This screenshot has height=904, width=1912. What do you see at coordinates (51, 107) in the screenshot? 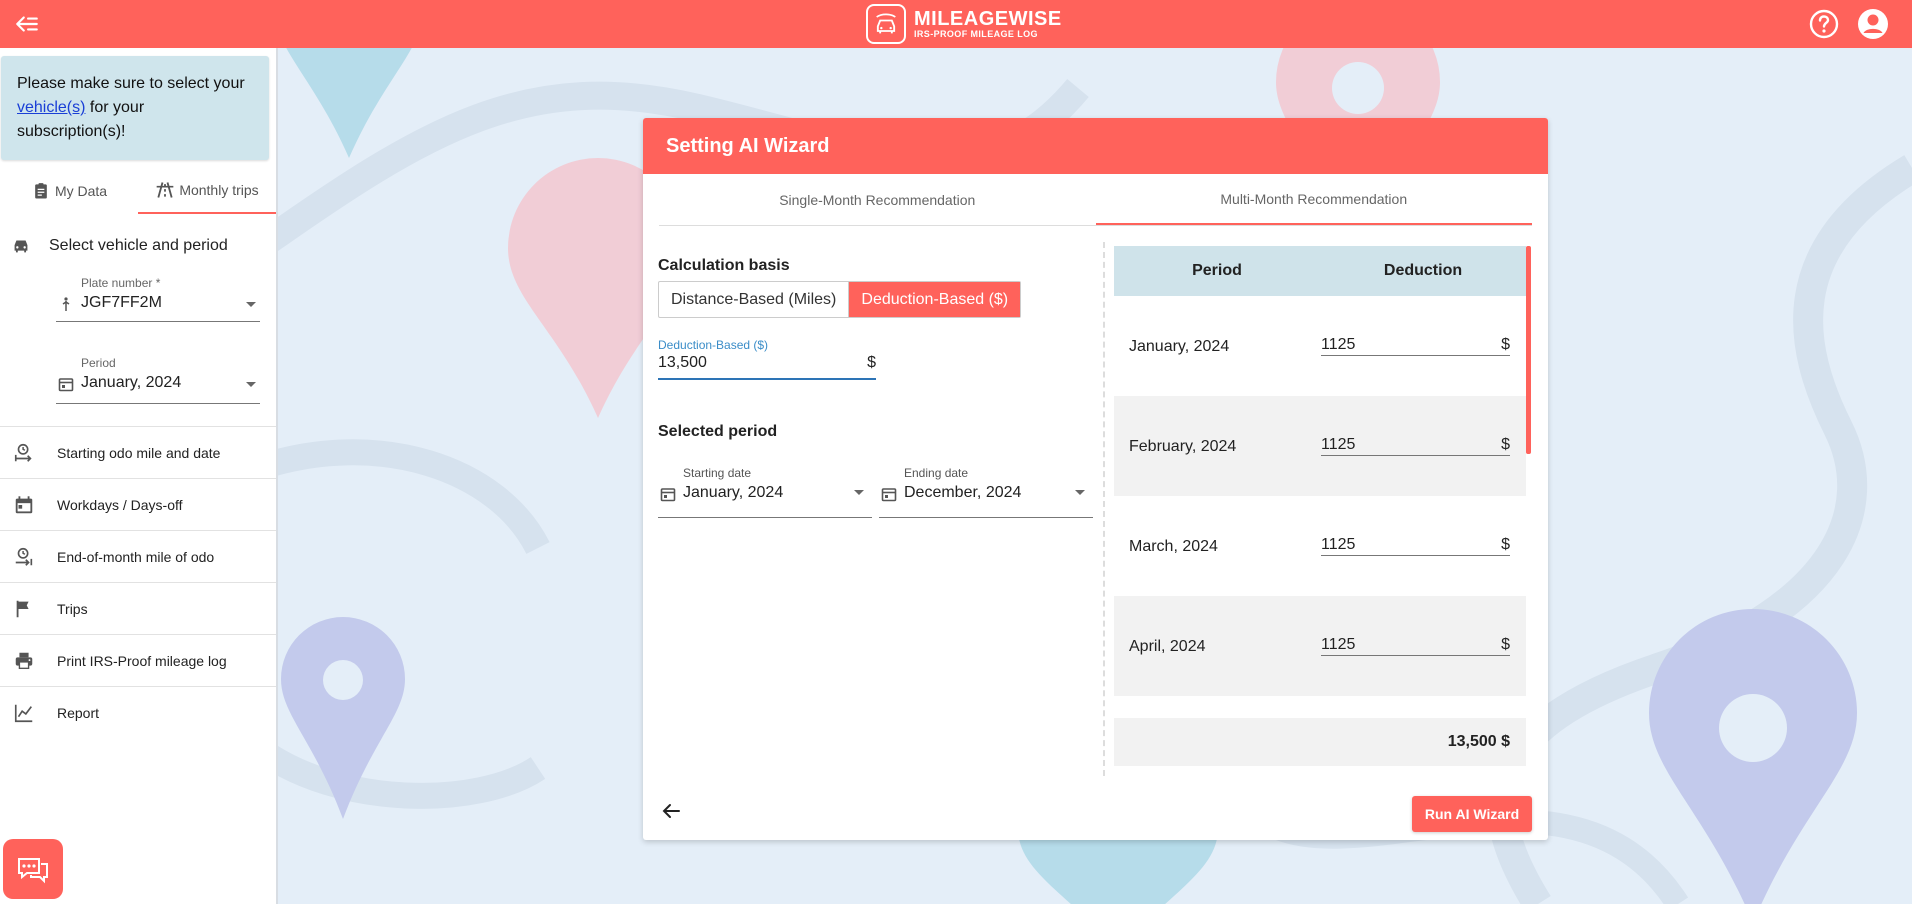
I see `vehicles-link: vehicle(s)` at bounding box center [51, 107].